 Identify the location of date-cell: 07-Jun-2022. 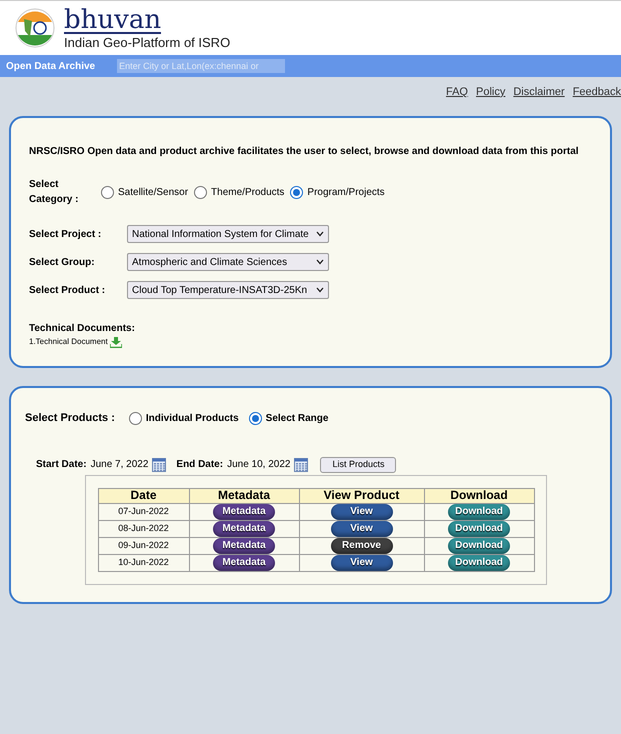
(143, 511).